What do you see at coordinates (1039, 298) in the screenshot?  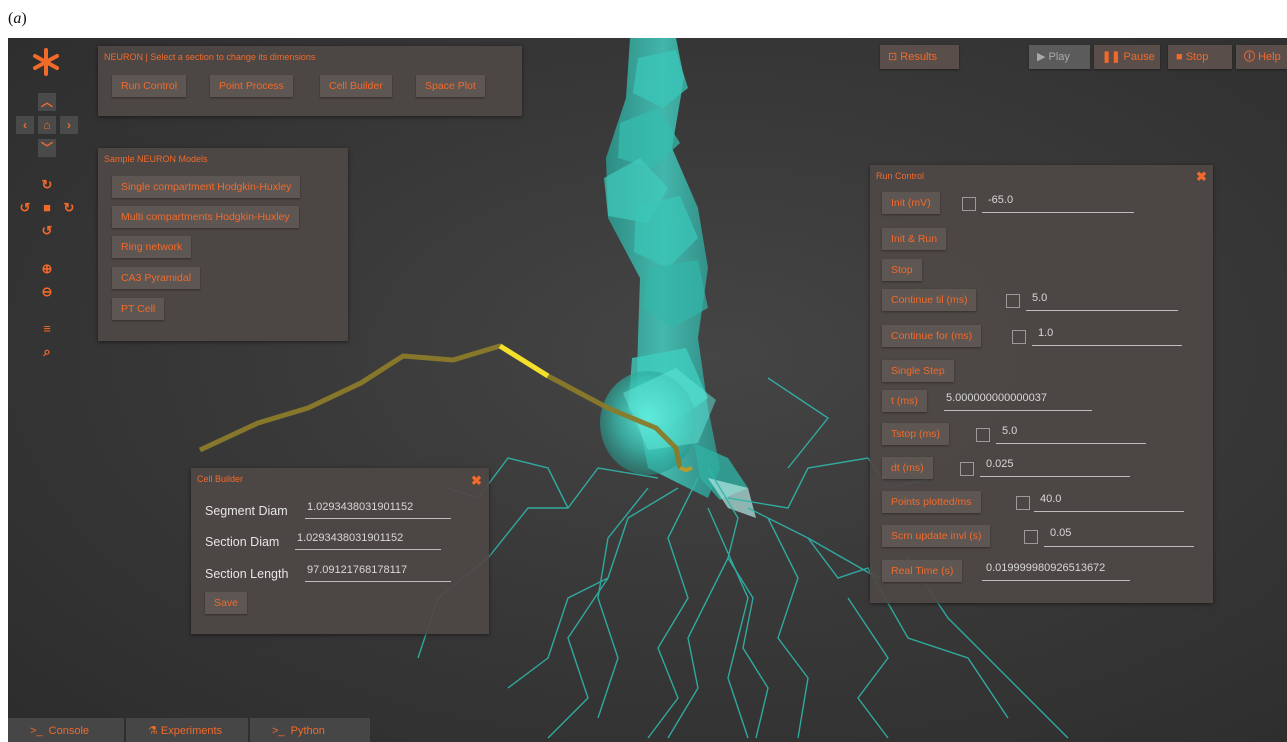 I see `continue-til-value: 5.0` at bounding box center [1039, 298].